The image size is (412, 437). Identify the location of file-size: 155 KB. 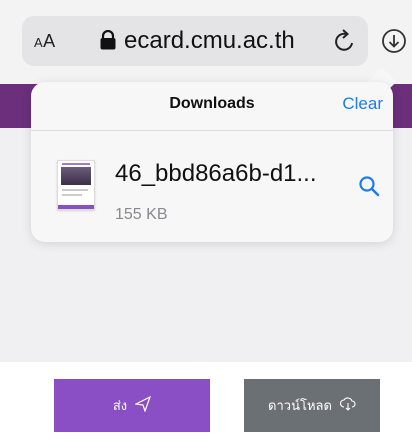
(141, 214).